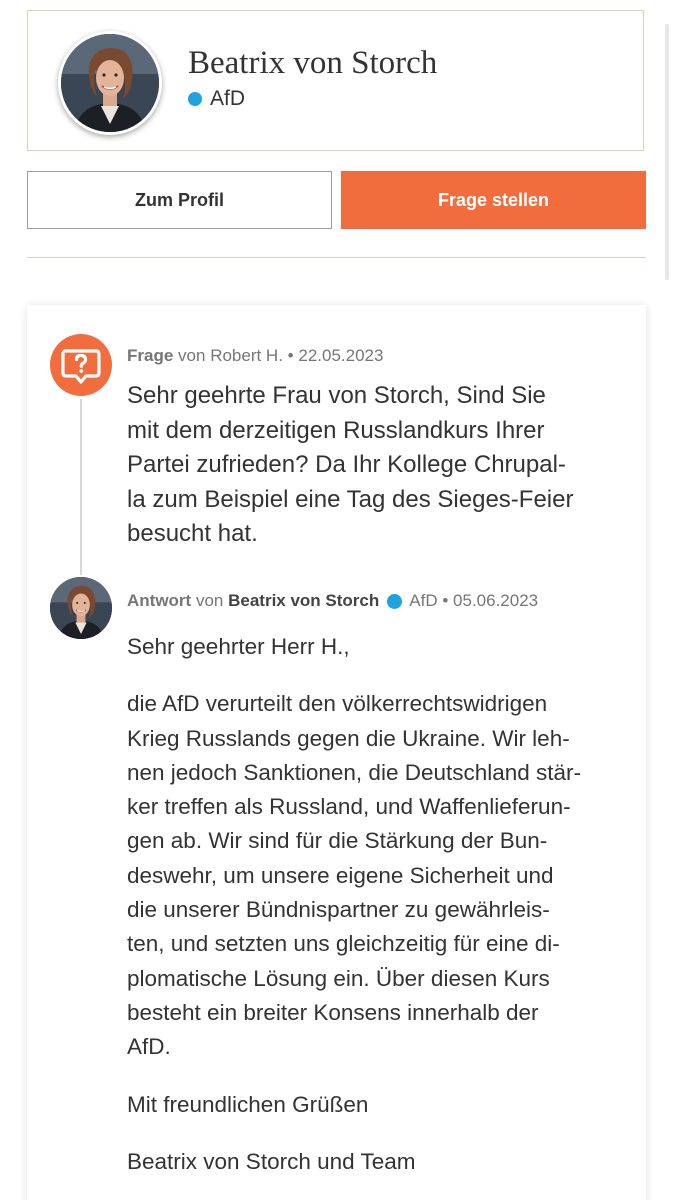 The height and width of the screenshot is (1200, 673). I want to click on scrollbar, so click(667, 152).